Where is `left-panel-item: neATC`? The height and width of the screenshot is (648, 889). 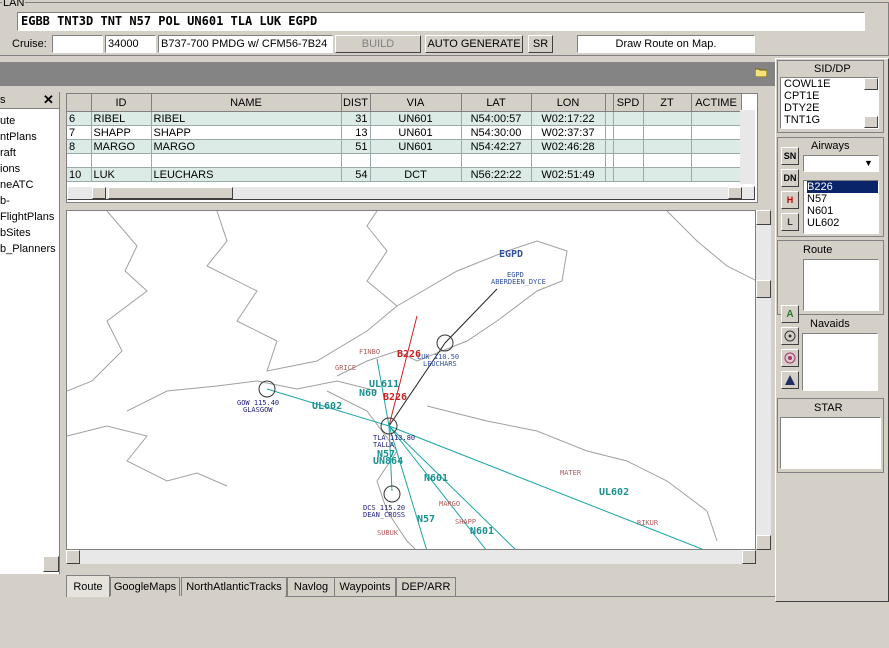
left-panel-item: neATC is located at coordinates (29, 185).